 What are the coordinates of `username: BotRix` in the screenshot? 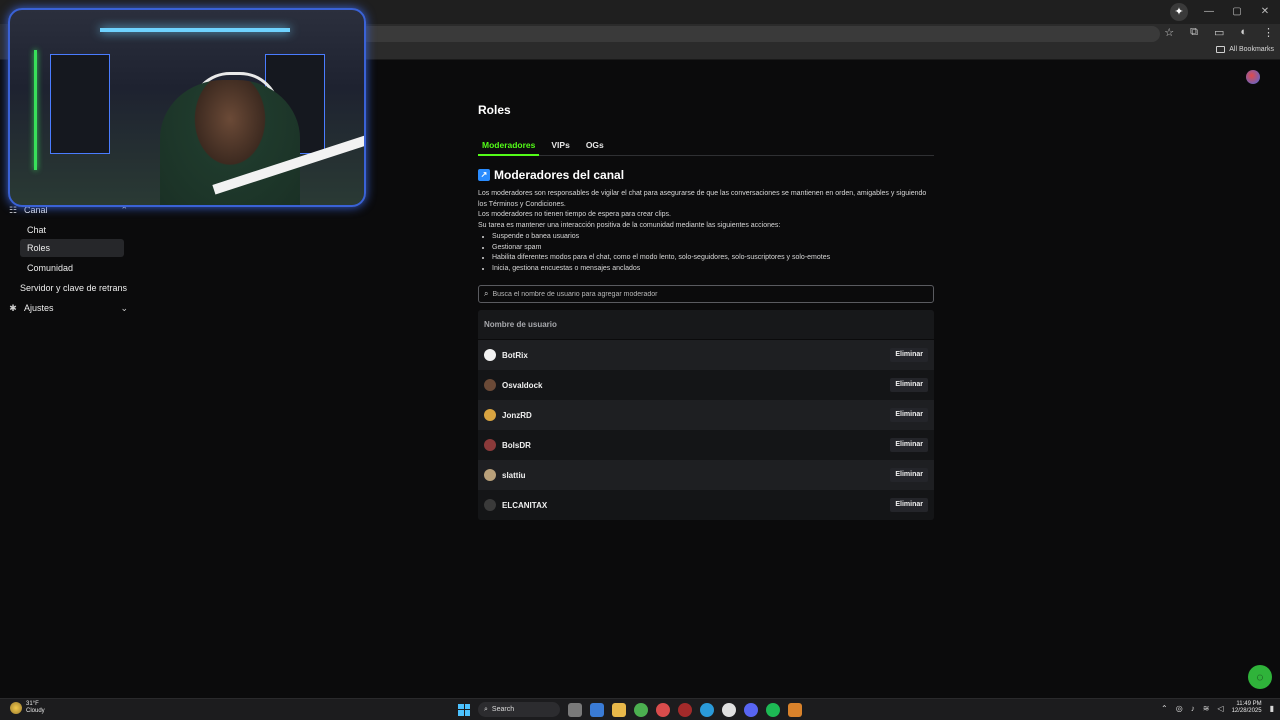 It's located at (515, 355).